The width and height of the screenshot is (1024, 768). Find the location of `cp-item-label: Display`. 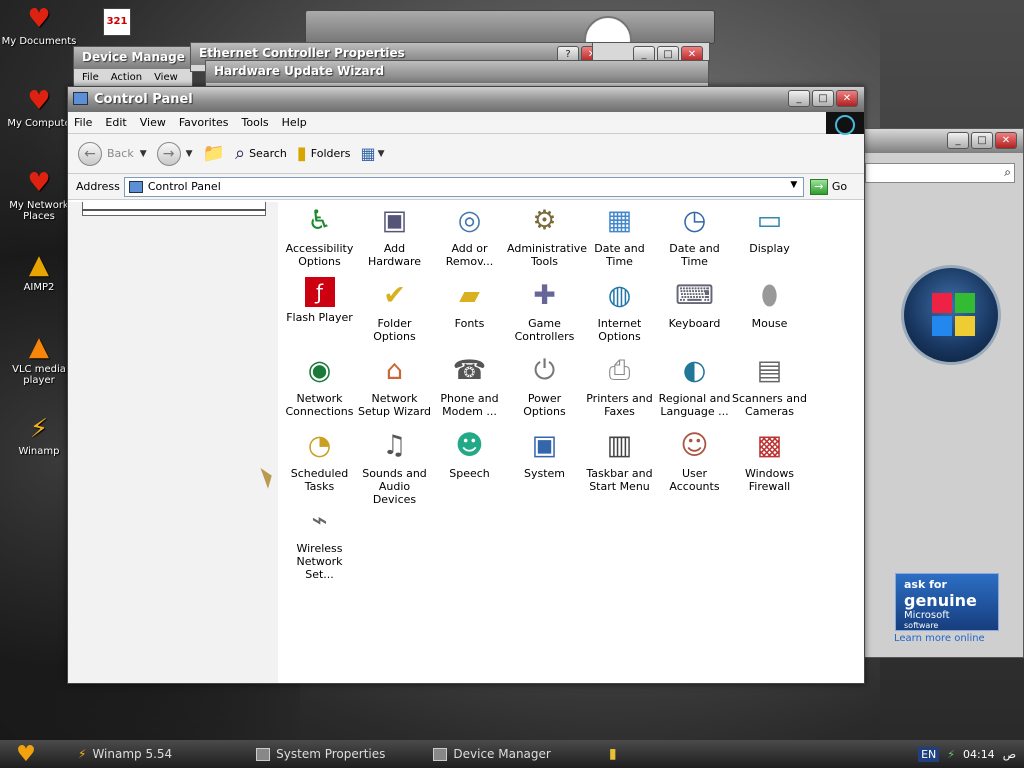

cp-item-label: Display is located at coordinates (769, 248).